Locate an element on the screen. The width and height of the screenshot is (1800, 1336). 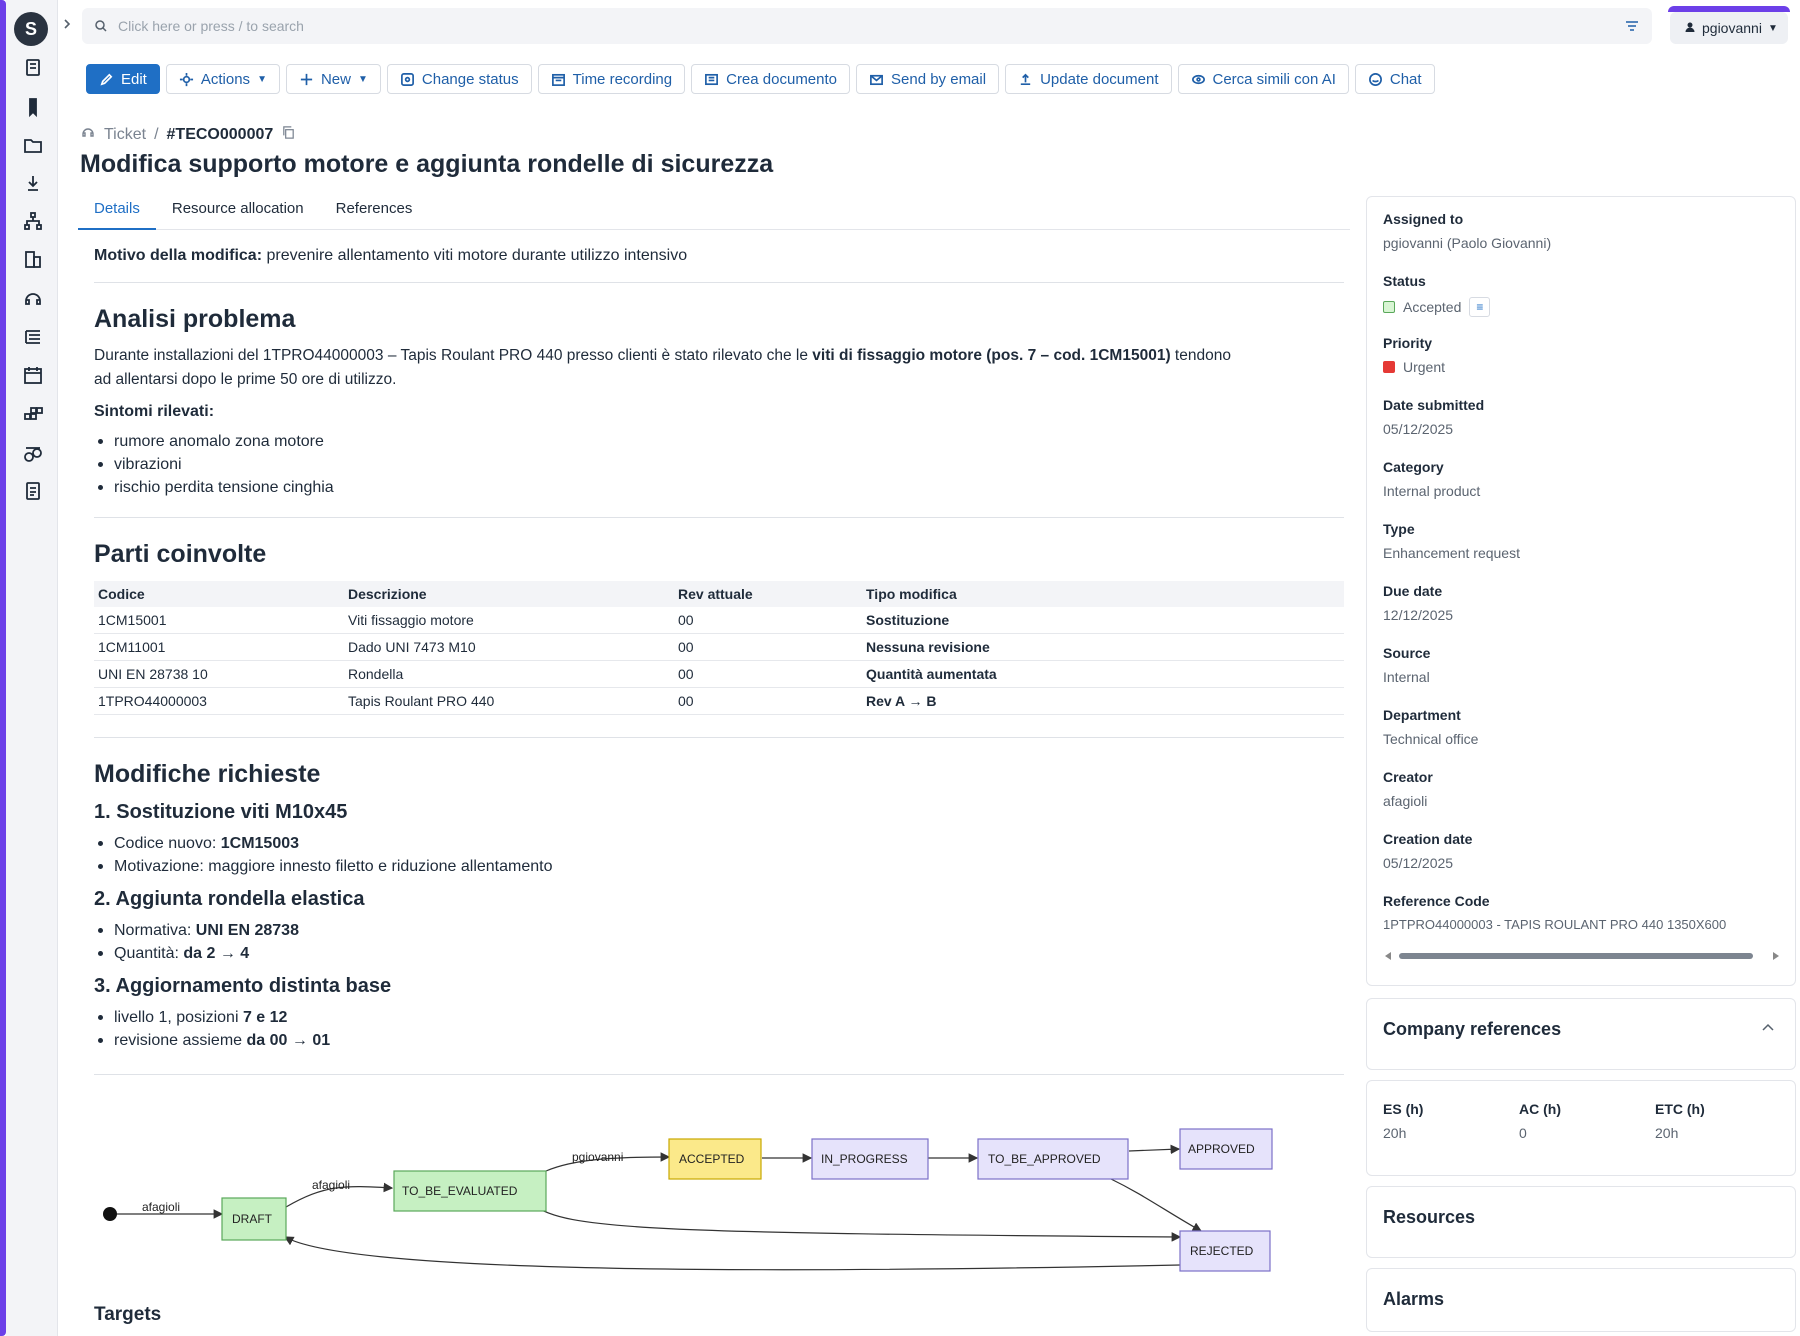
actions-button: Actions ▼ is located at coordinates (222, 79).